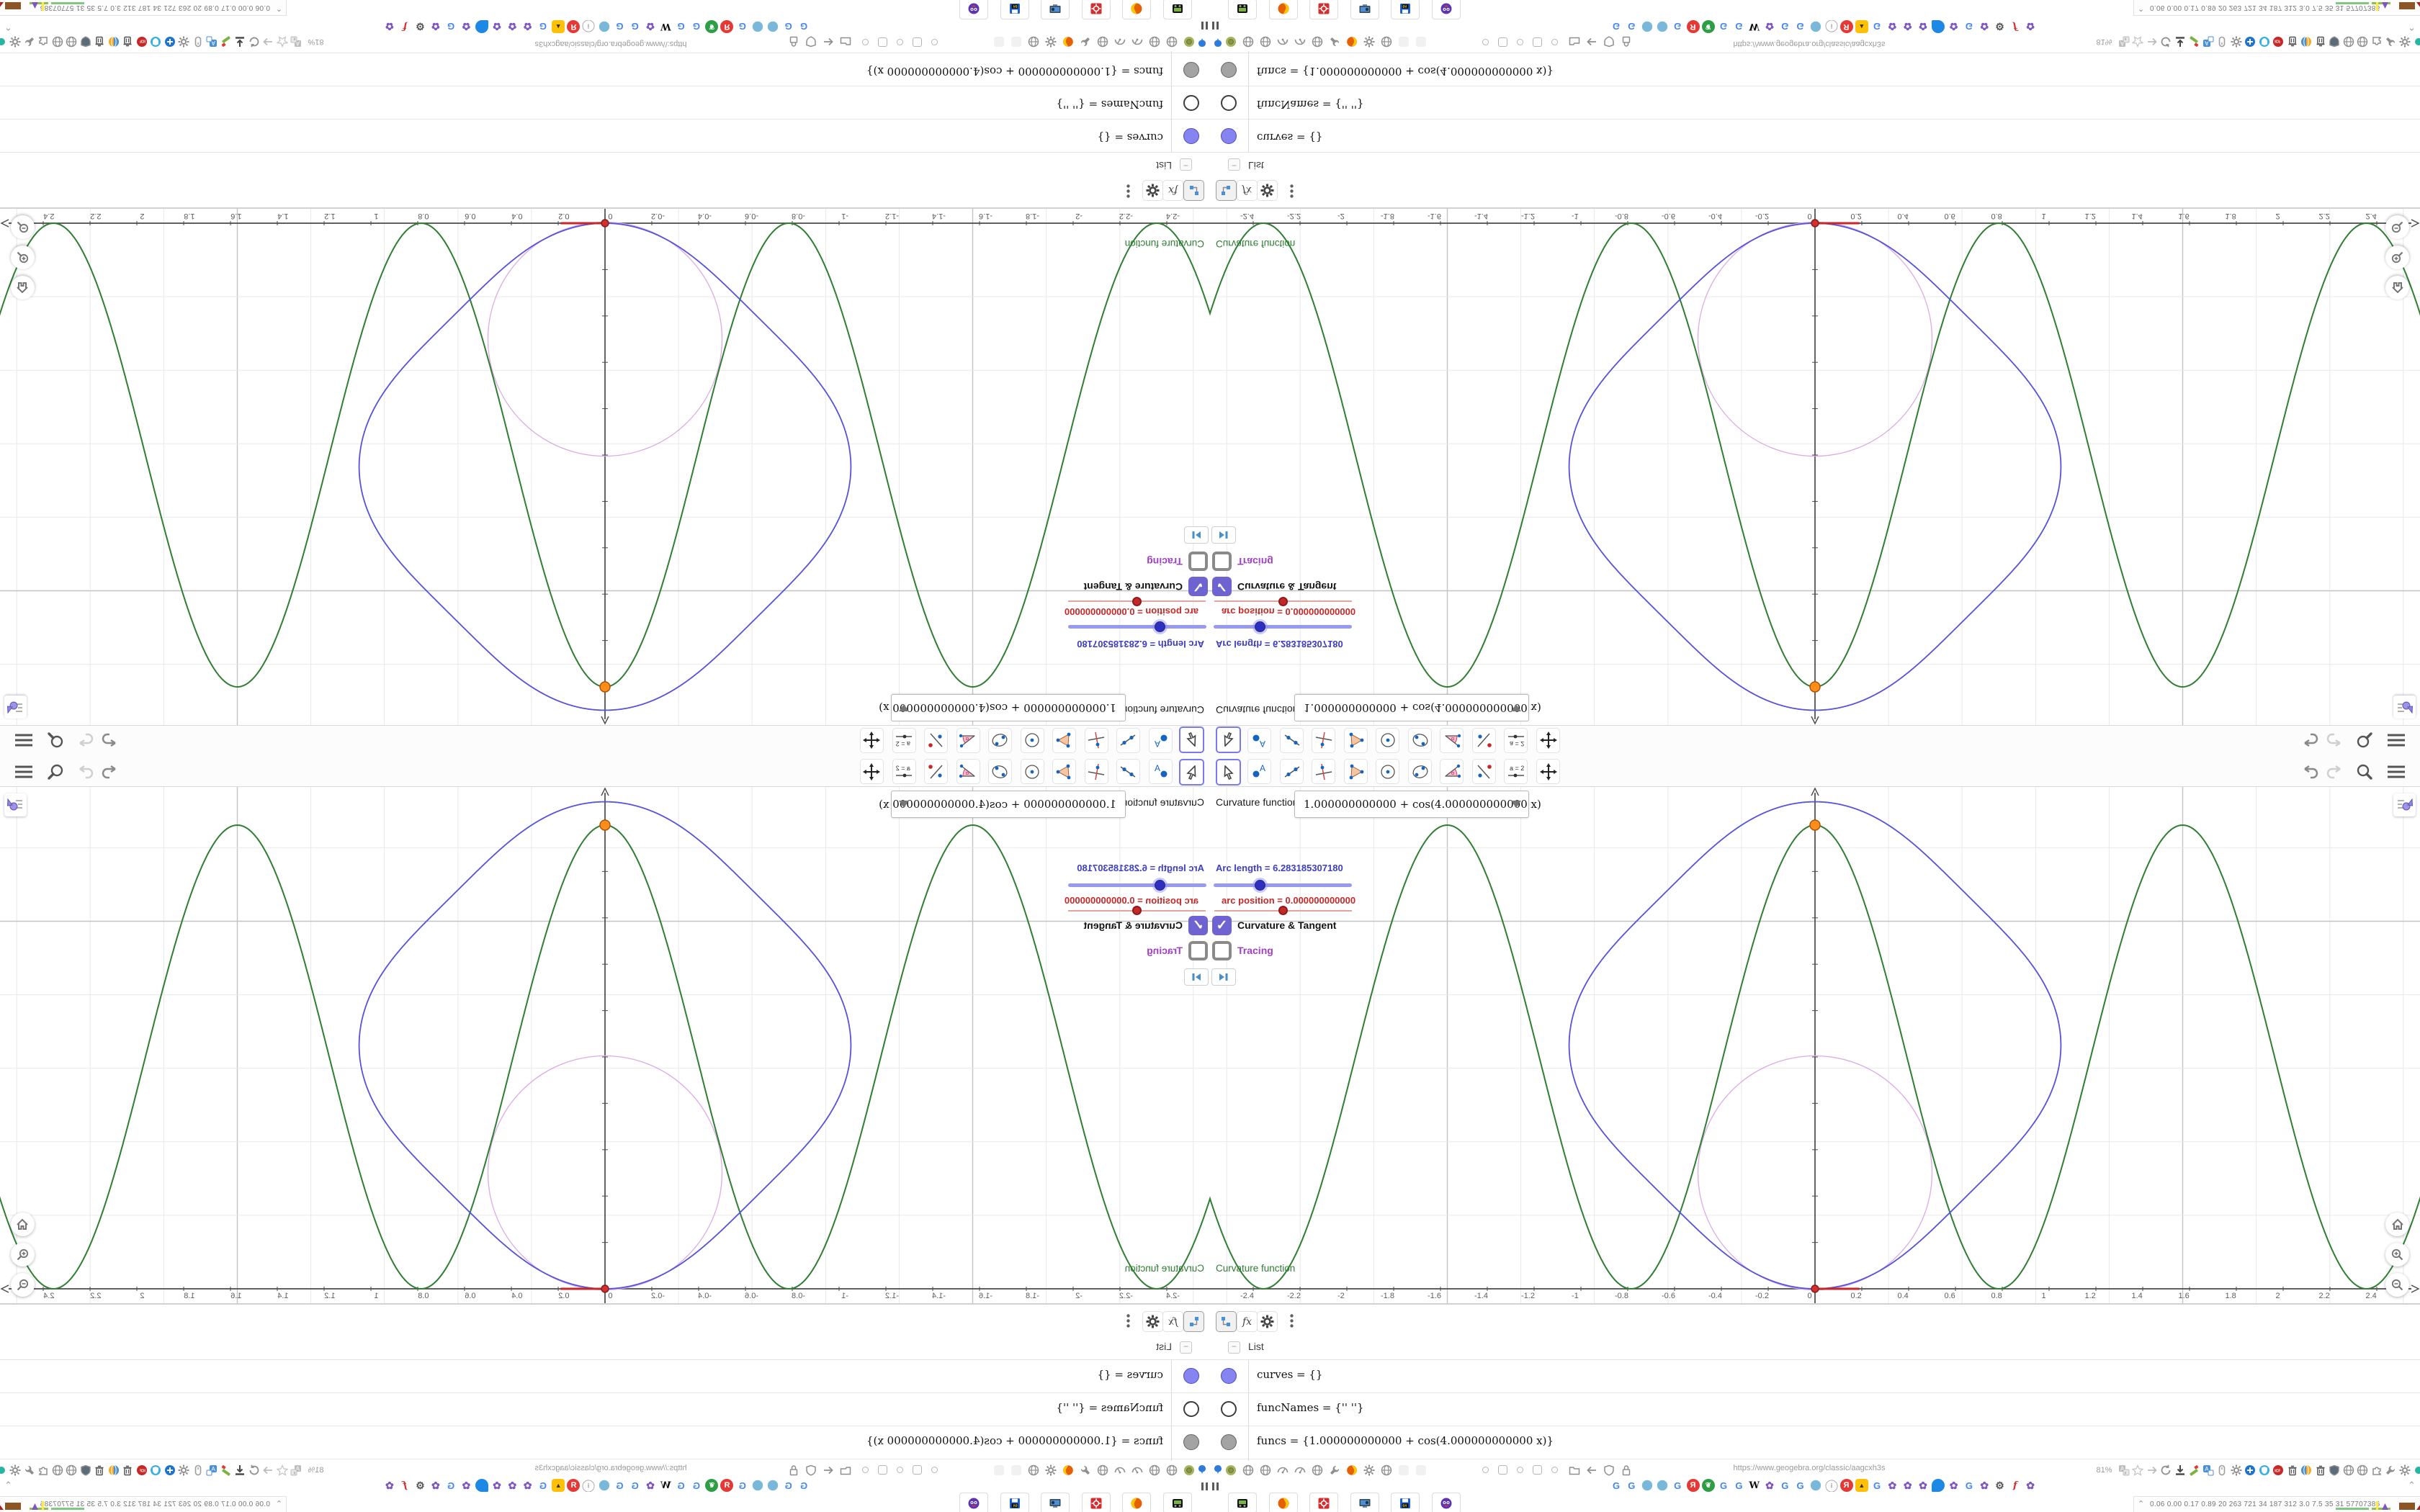 The height and width of the screenshot is (1512, 2420). I want to click on wikipedia-favicon: W, so click(1754, 26).